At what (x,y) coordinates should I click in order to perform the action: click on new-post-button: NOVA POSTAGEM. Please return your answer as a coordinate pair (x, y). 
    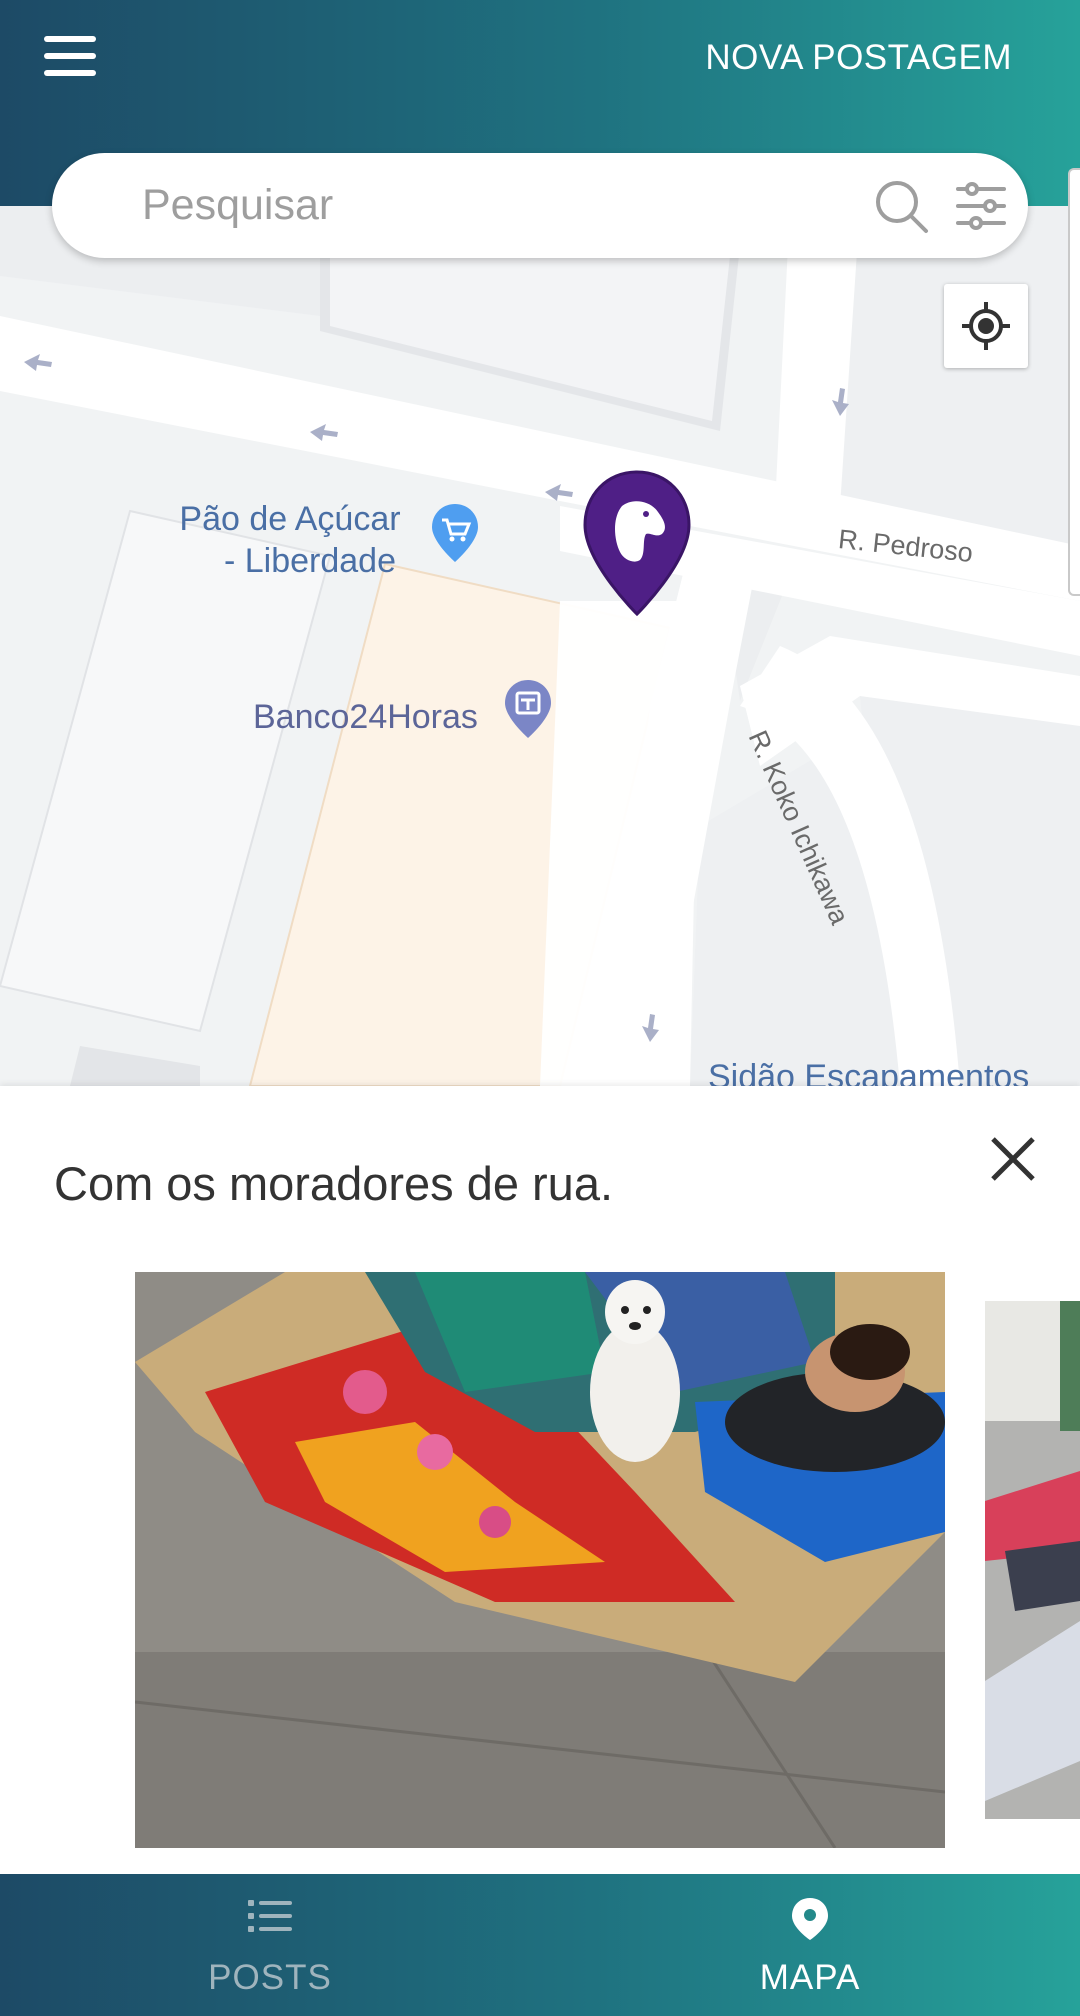
    Looking at the image, I should click on (858, 58).